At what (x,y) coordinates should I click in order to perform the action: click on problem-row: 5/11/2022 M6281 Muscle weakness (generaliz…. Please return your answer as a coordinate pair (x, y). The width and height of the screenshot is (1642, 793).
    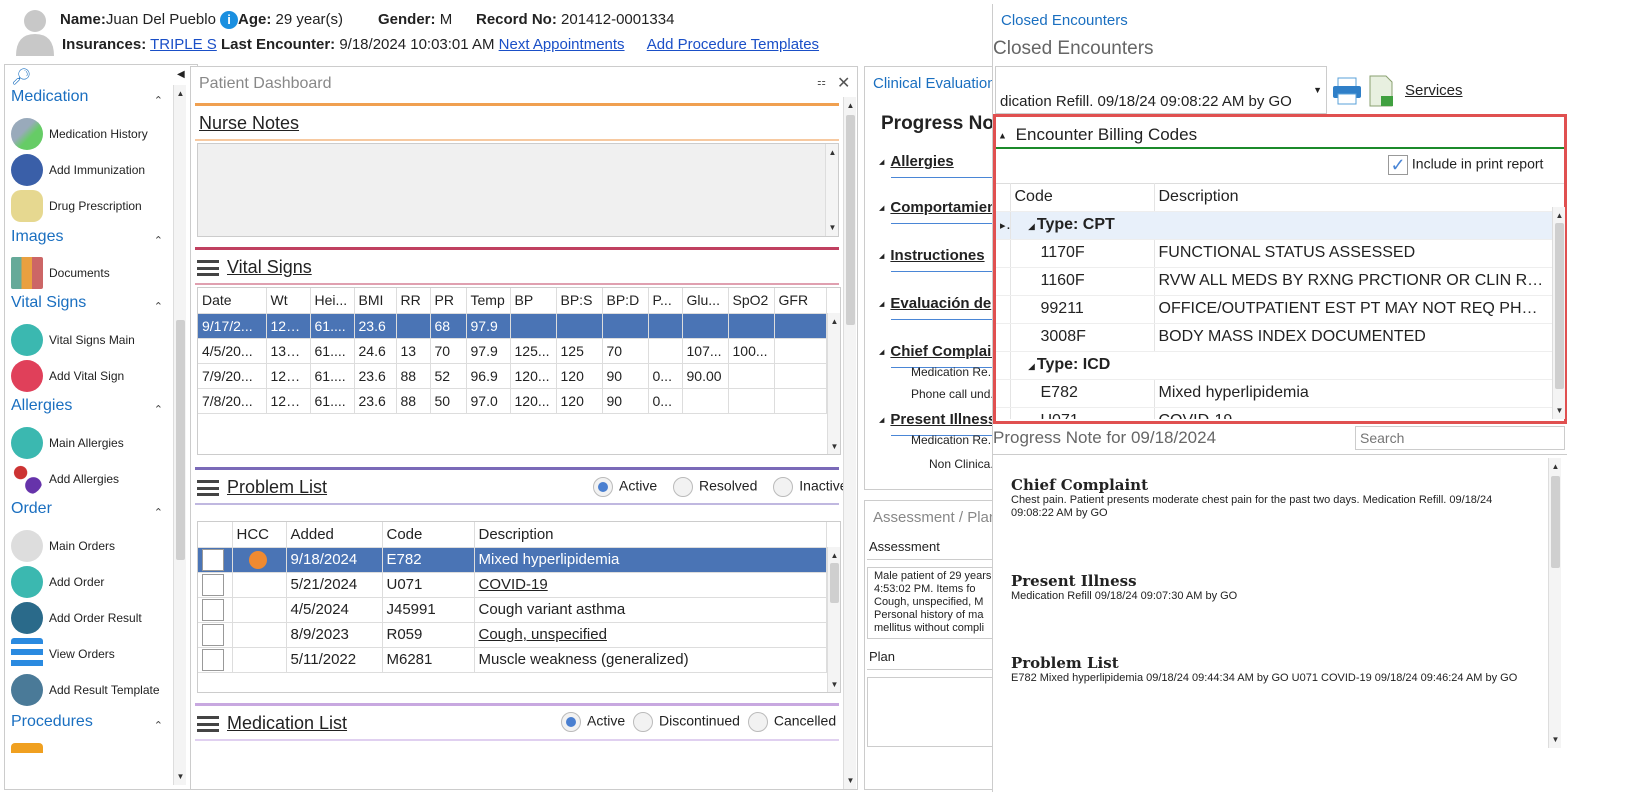
    Looking at the image, I should click on (512, 660).